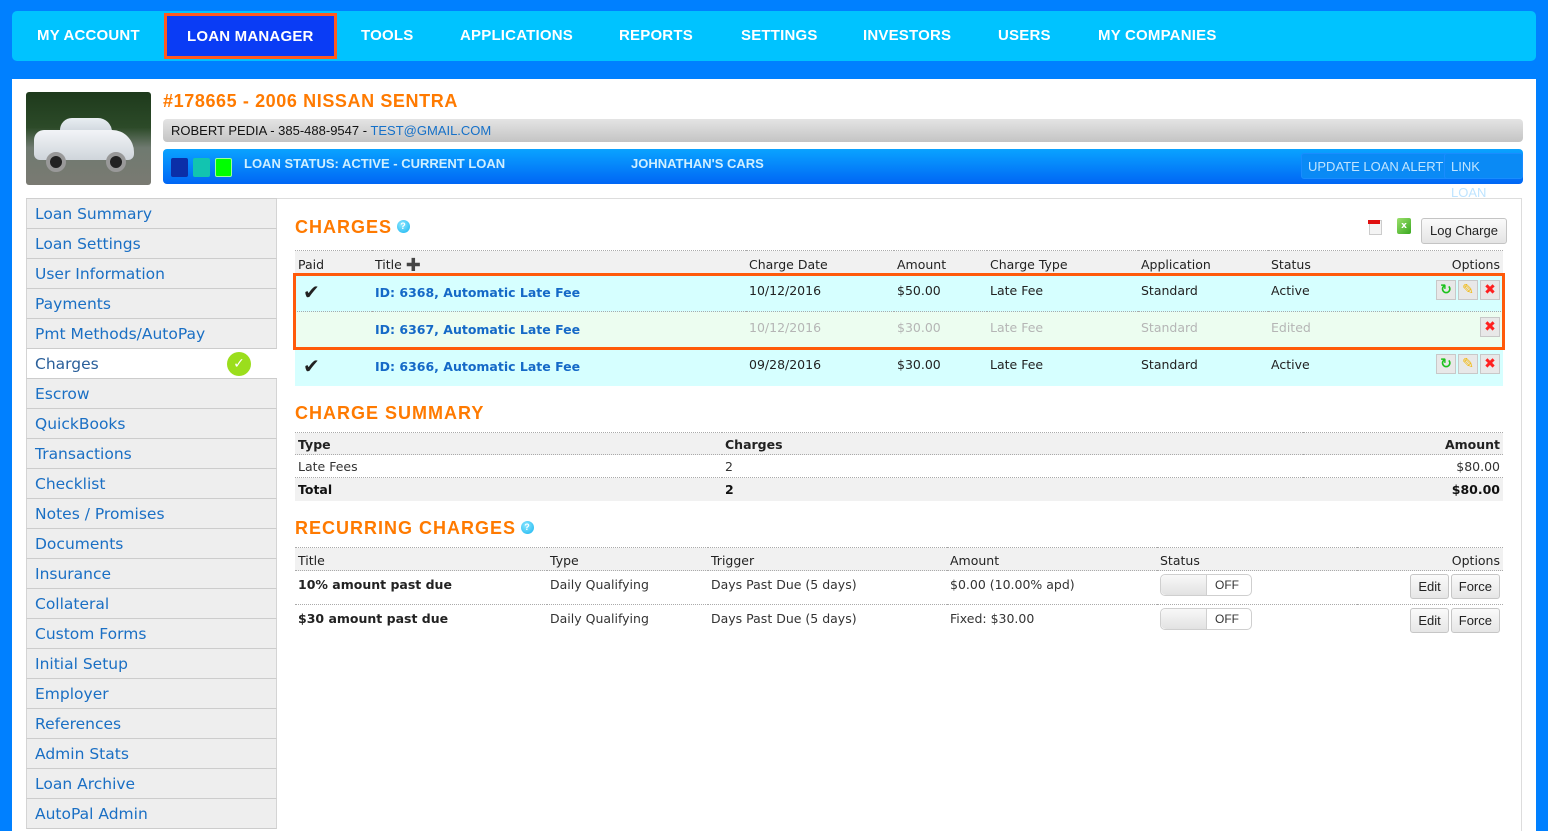  Describe the element at coordinates (72, 694) in the screenshot. I see `sidebar-item-label: Employer` at that location.